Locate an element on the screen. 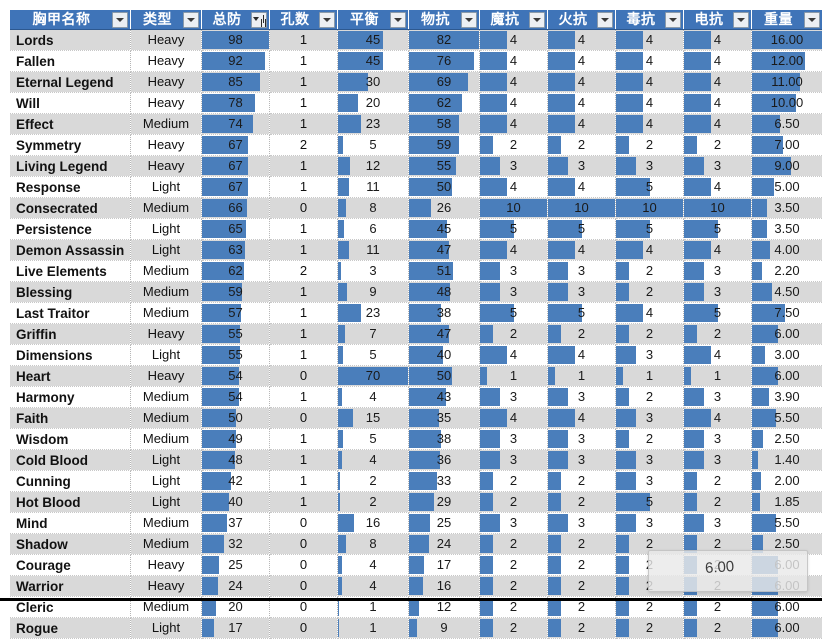 The image size is (822, 639). column-header-elec: 电抗 is located at coordinates (718, 20).